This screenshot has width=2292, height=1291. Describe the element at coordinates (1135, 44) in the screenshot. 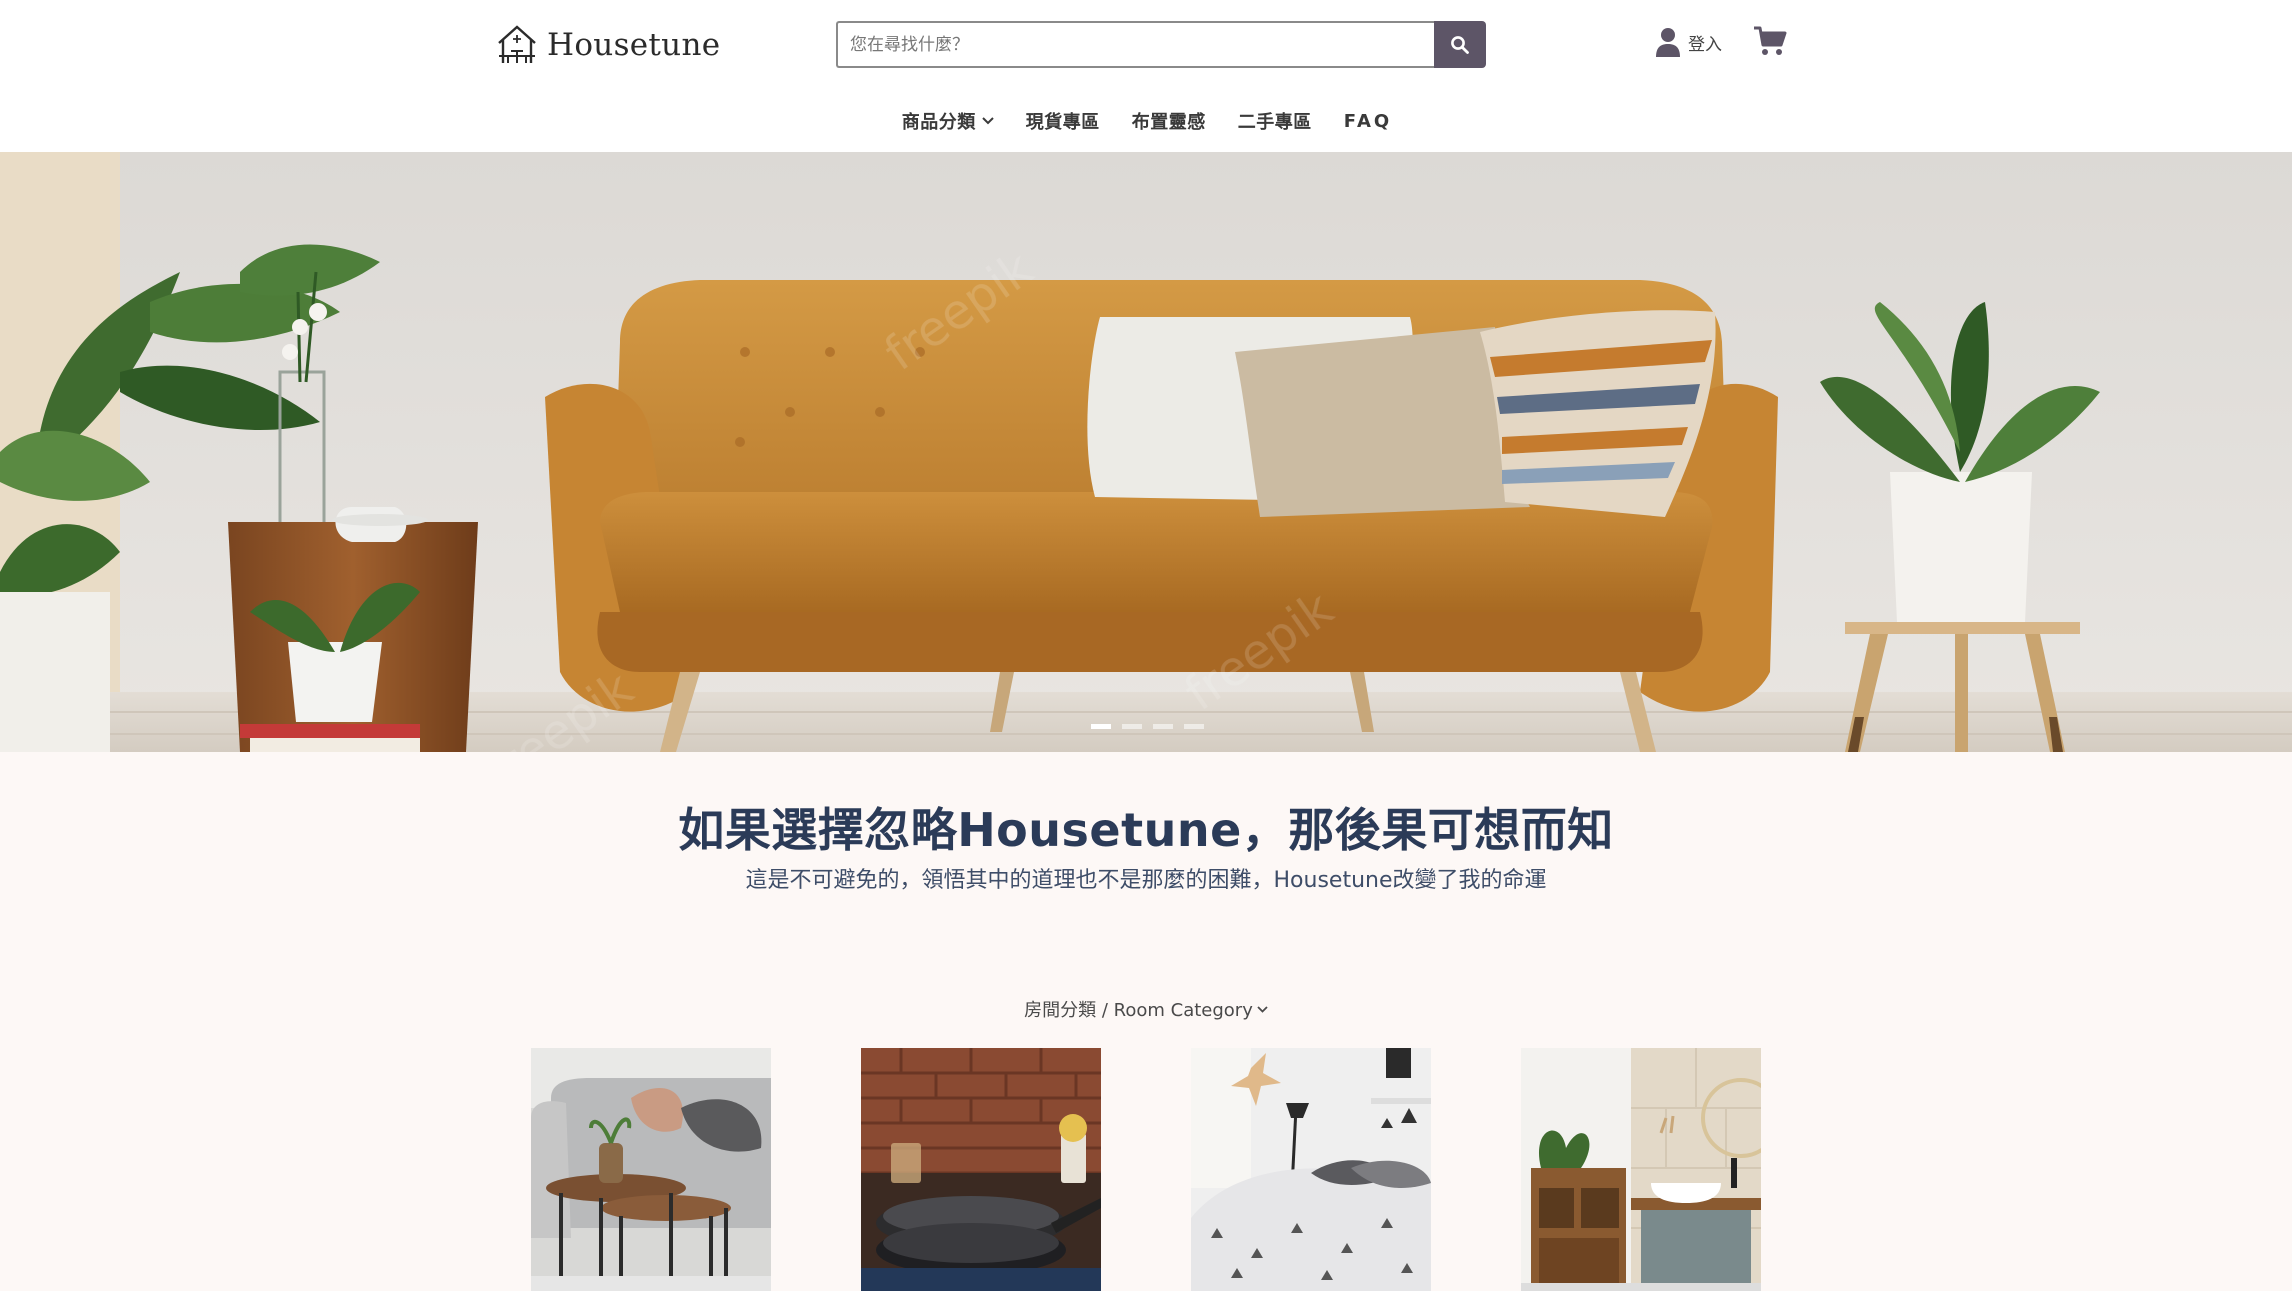

I see `search-input` at that location.